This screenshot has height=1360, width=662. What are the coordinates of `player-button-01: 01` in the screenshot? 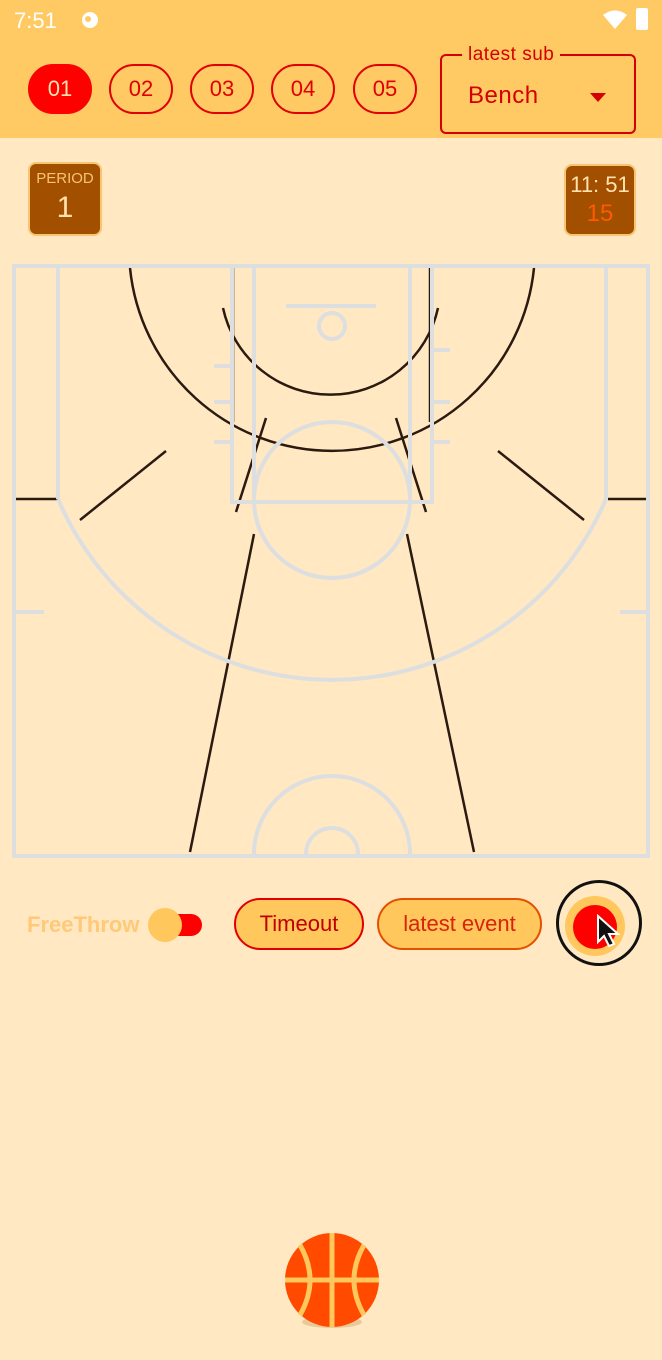 It's located at (60, 89).